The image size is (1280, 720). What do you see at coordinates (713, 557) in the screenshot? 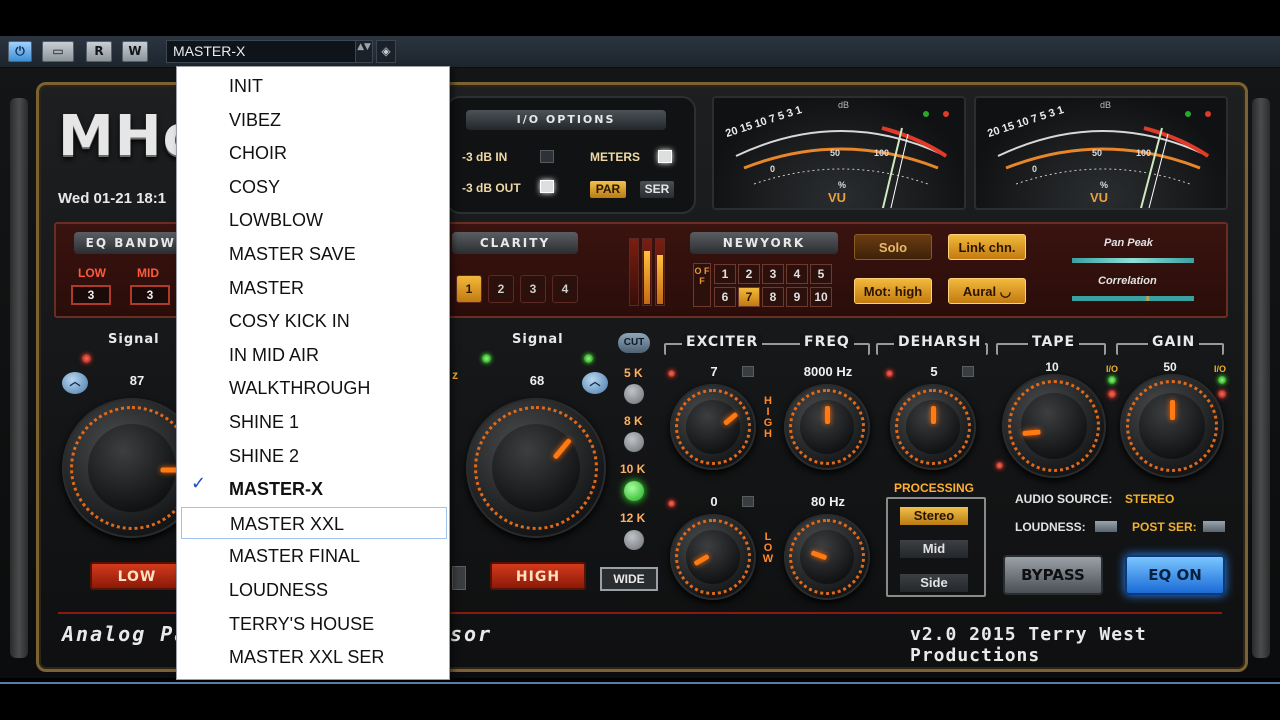
I see `exciter-low-knob` at bounding box center [713, 557].